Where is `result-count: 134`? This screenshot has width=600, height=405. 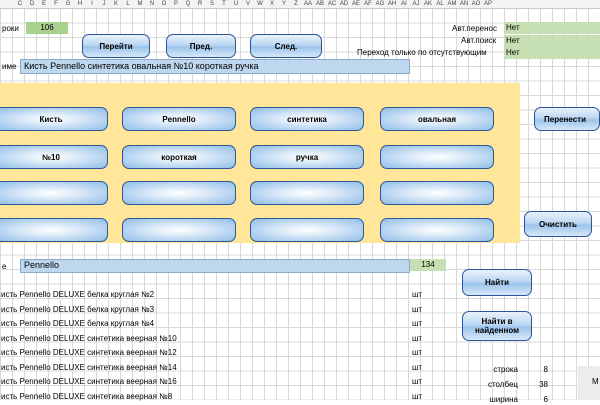 result-count: 134 is located at coordinates (428, 265).